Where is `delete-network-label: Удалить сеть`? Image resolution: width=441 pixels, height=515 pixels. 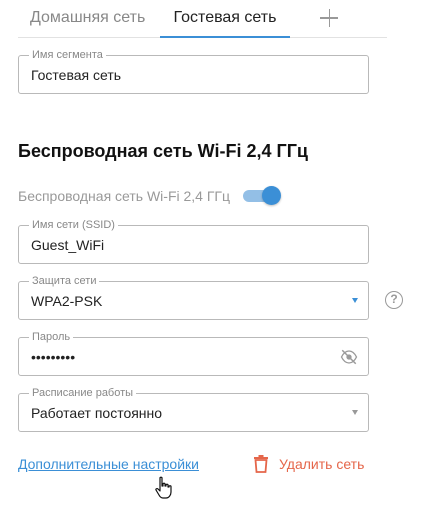 delete-network-label: Удалить сеть is located at coordinates (322, 464).